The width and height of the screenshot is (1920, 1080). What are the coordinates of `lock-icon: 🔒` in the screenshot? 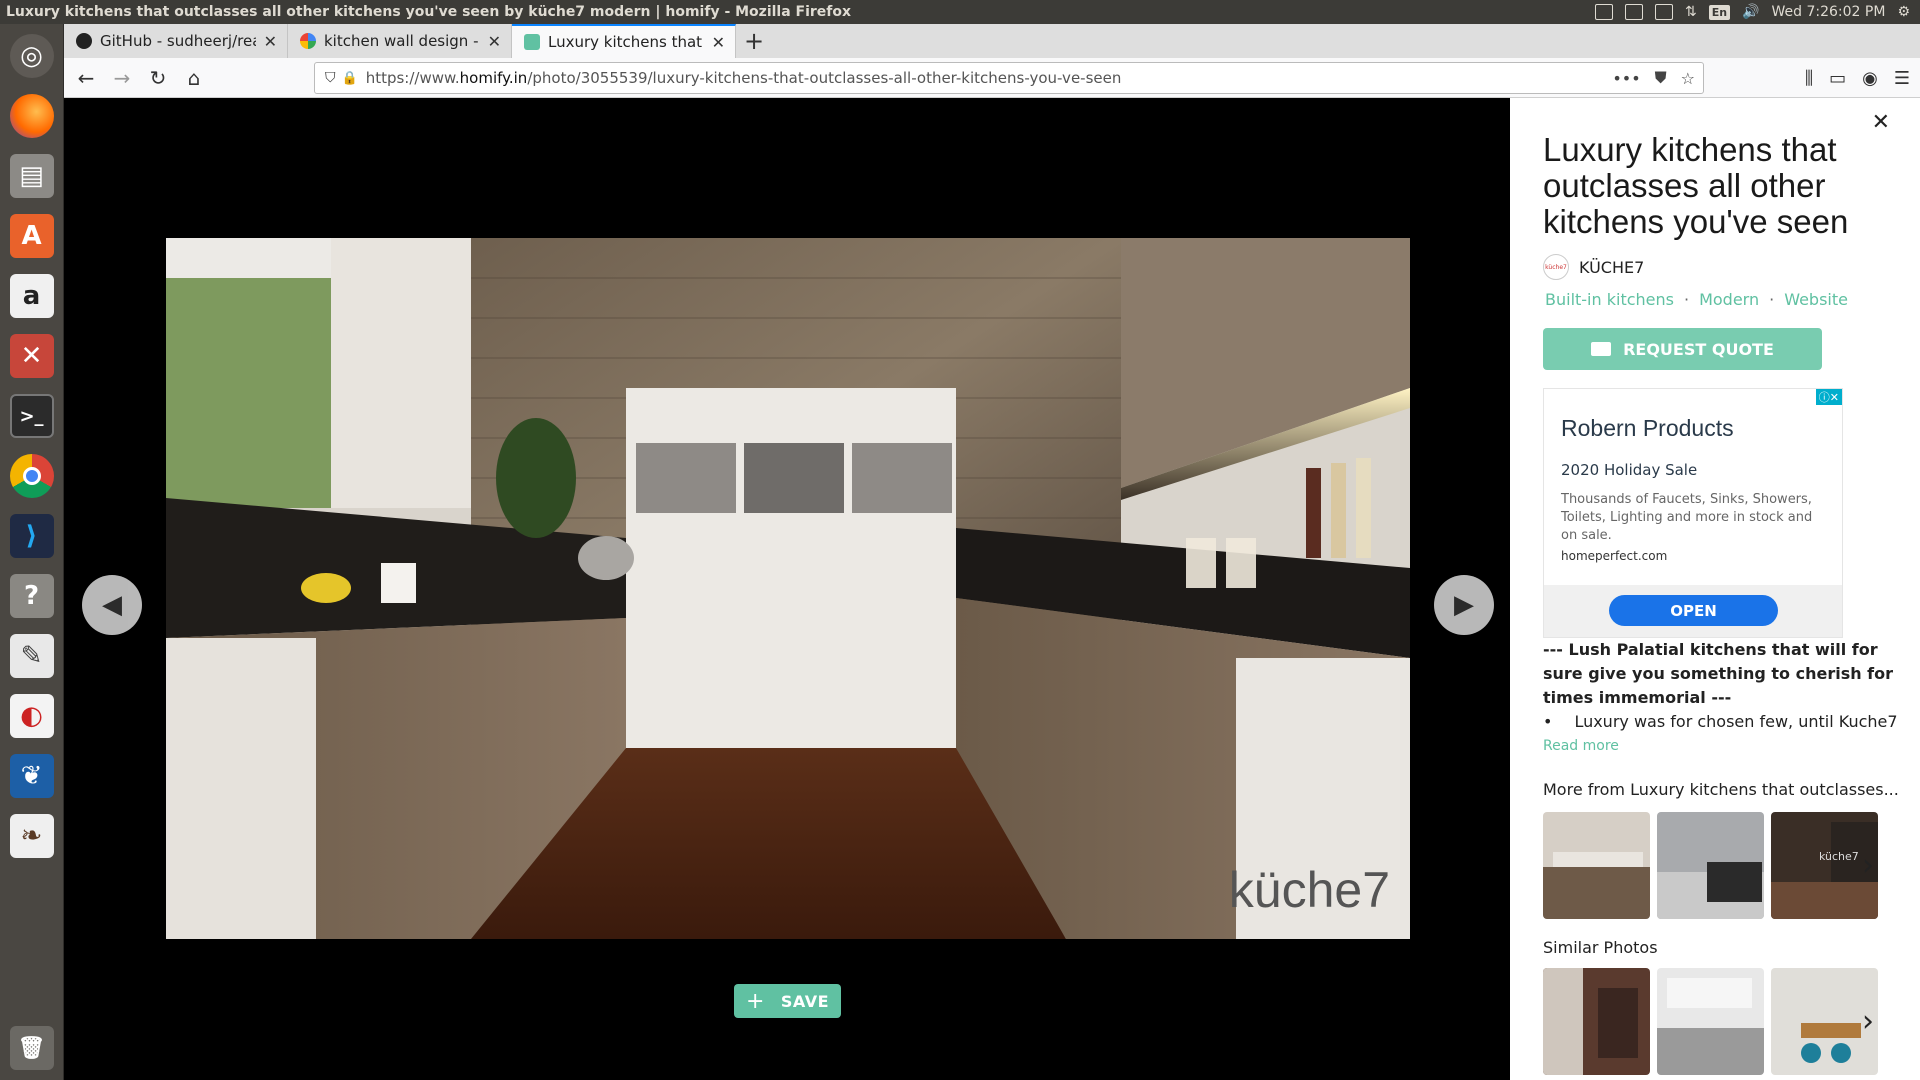 It's located at (350, 78).